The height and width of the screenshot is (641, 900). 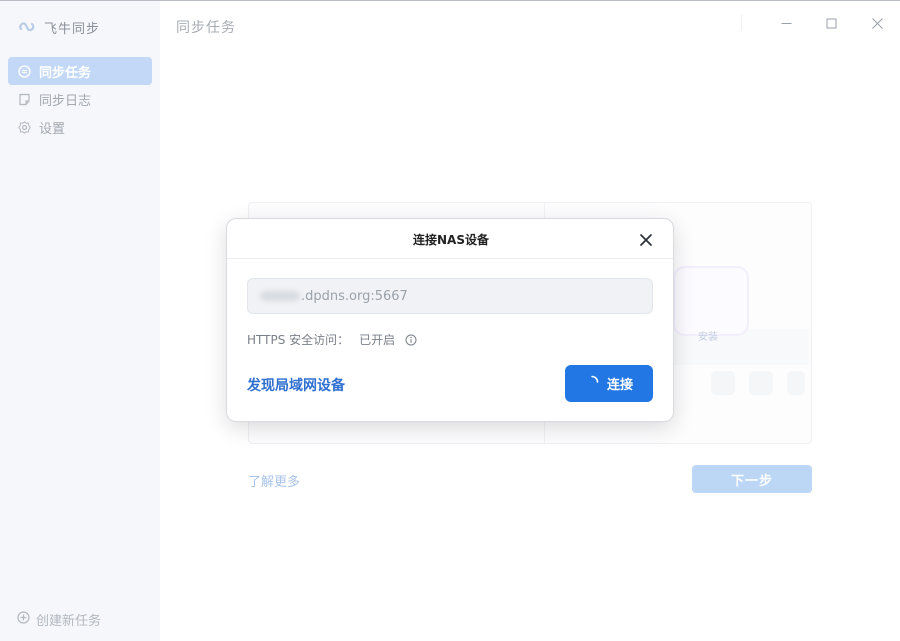 What do you see at coordinates (69, 621) in the screenshot?
I see `create-task-label: 创建新任务` at bounding box center [69, 621].